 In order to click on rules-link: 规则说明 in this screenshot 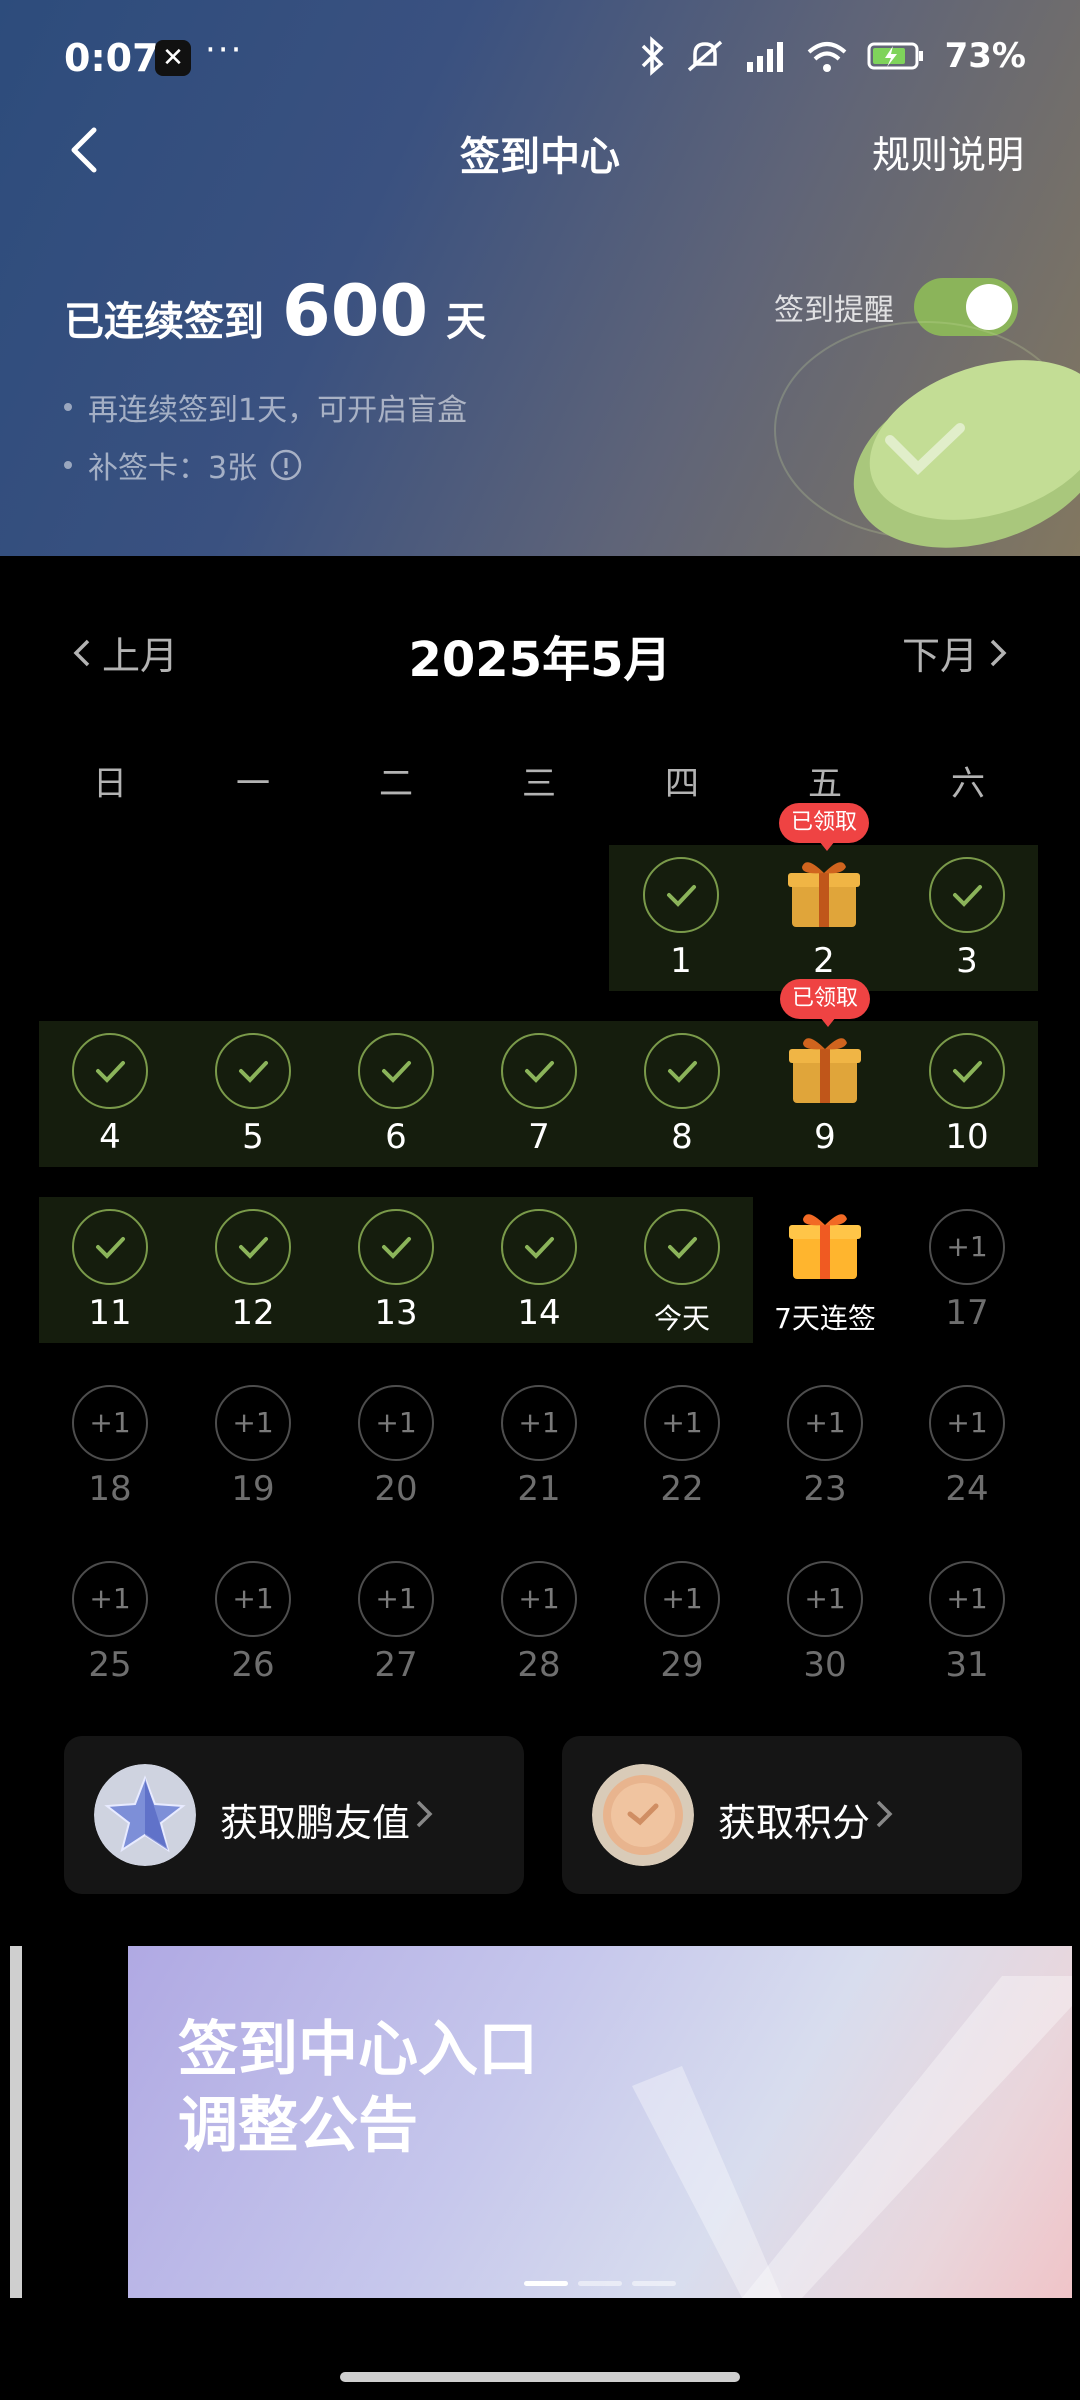, I will do `click(948, 151)`.